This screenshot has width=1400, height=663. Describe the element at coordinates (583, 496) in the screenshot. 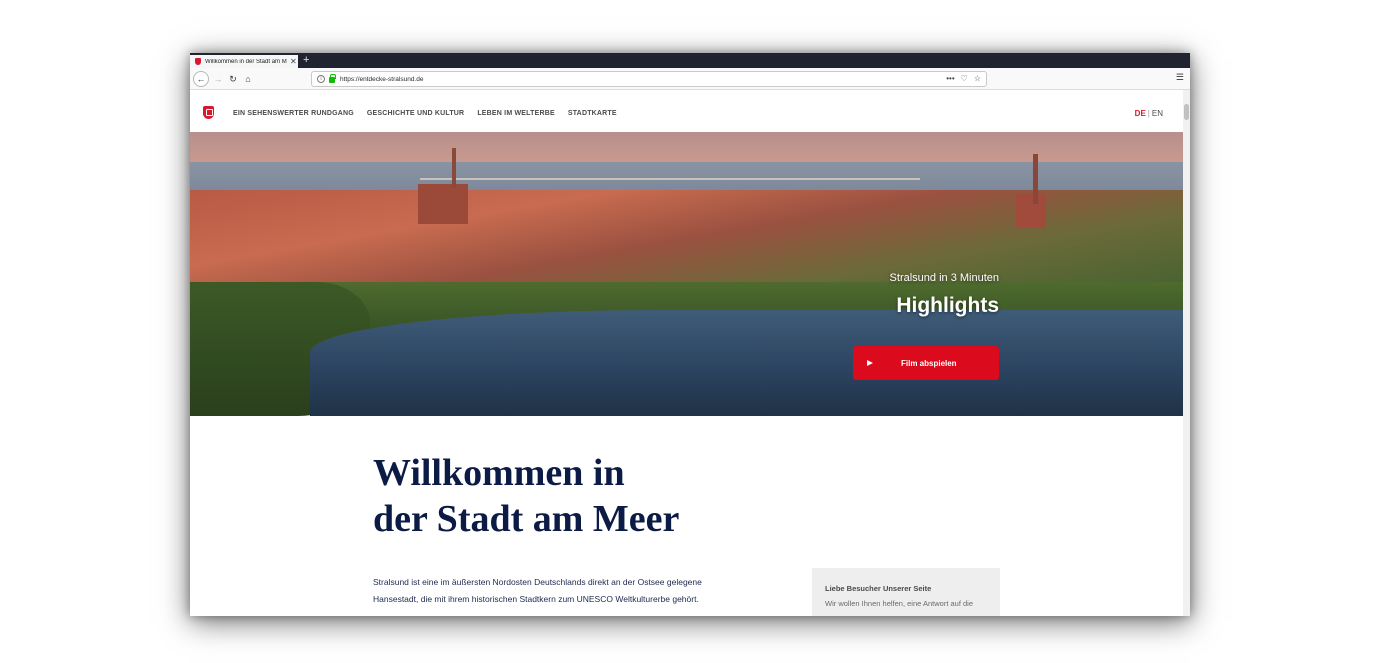

I see `welcome-heading: Willkommen in der Stadt am Meer` at that location.